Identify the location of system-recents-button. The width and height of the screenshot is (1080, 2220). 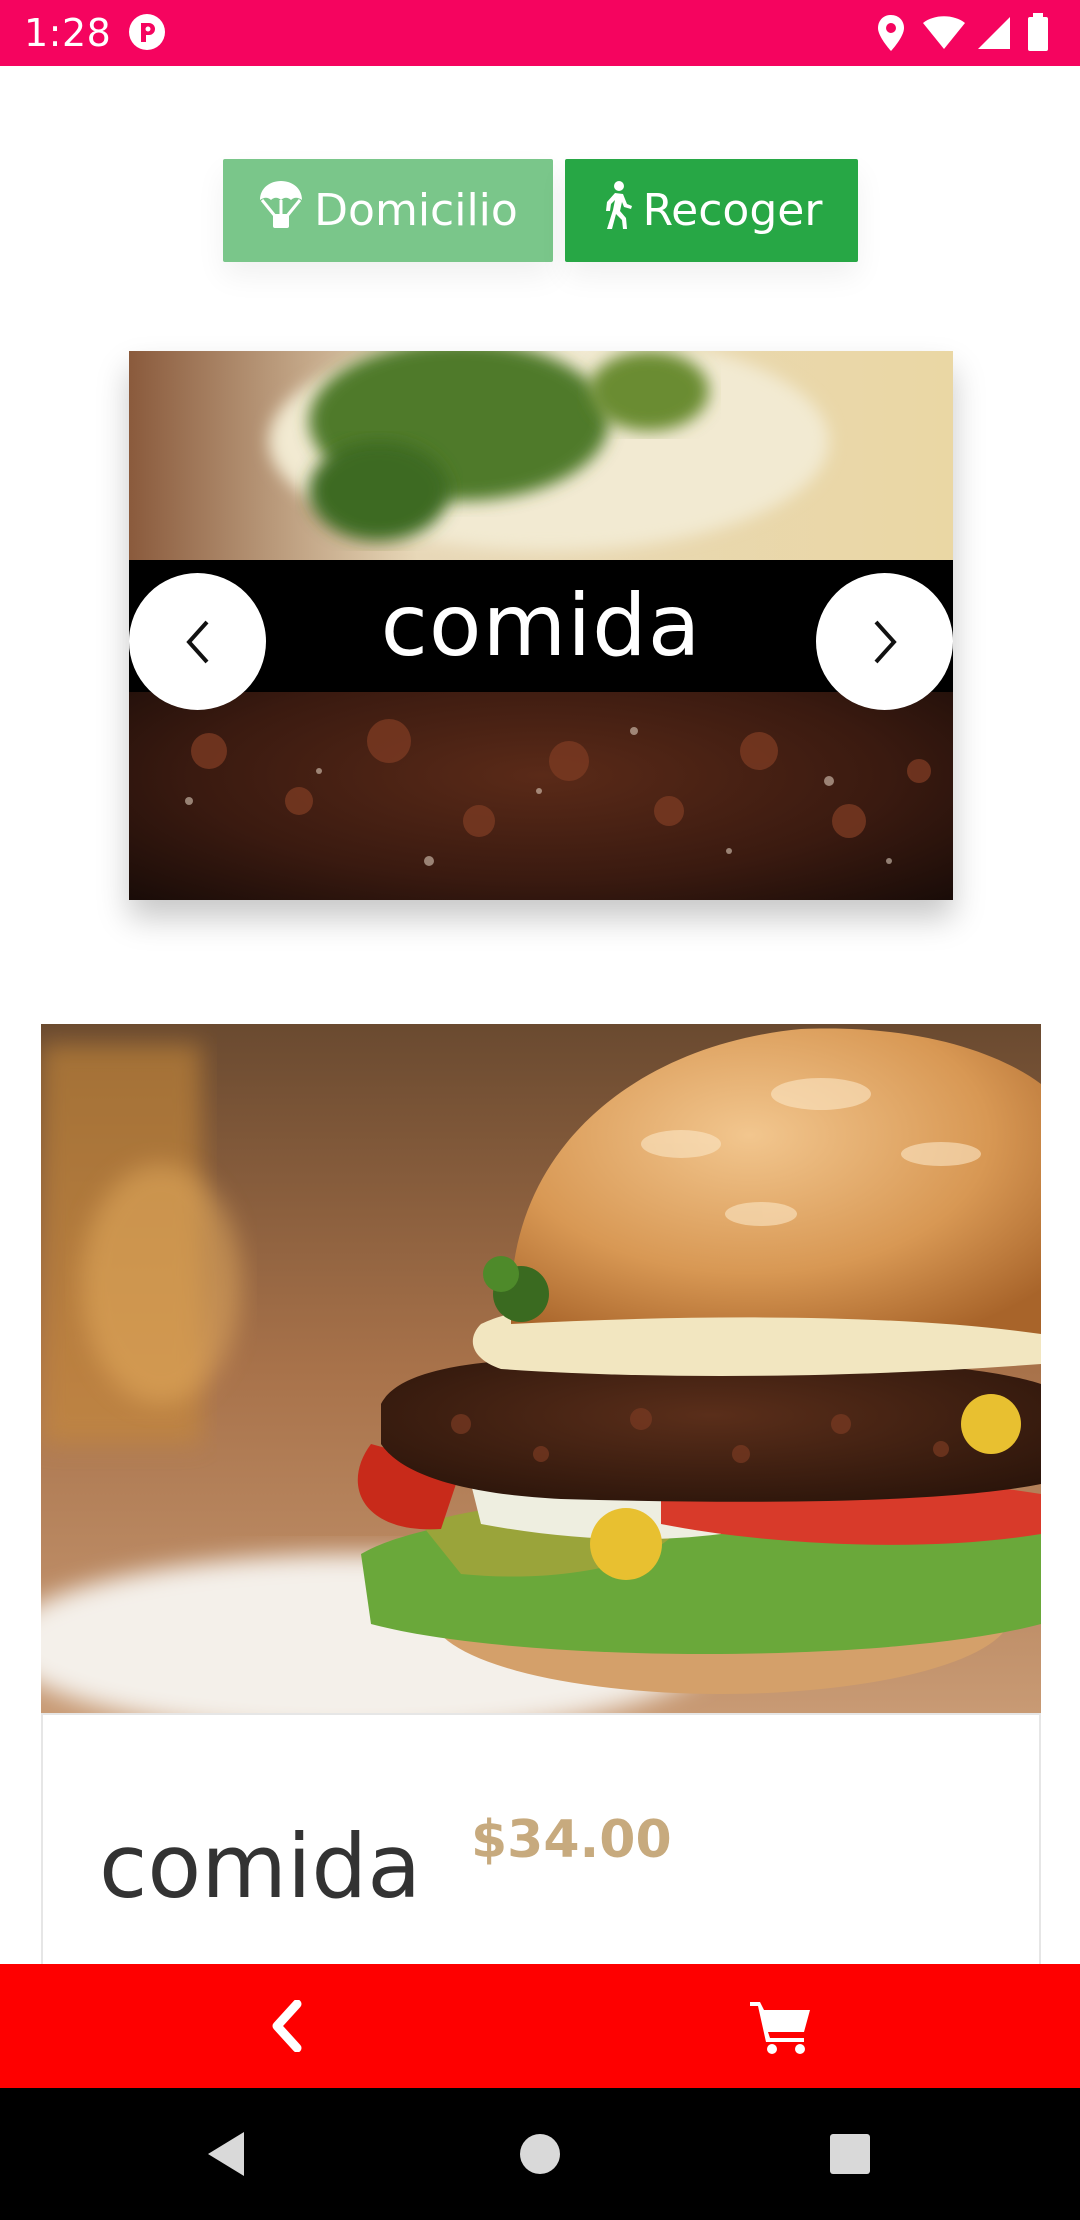
(850, 2154).